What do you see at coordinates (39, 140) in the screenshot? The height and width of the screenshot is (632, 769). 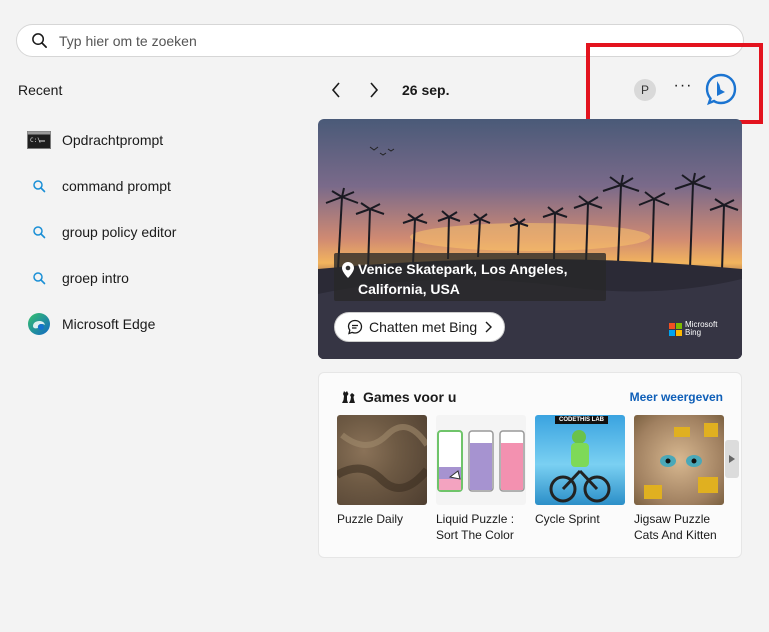 I see `cmd-icon: C:\` at bounding box center [39, 140].